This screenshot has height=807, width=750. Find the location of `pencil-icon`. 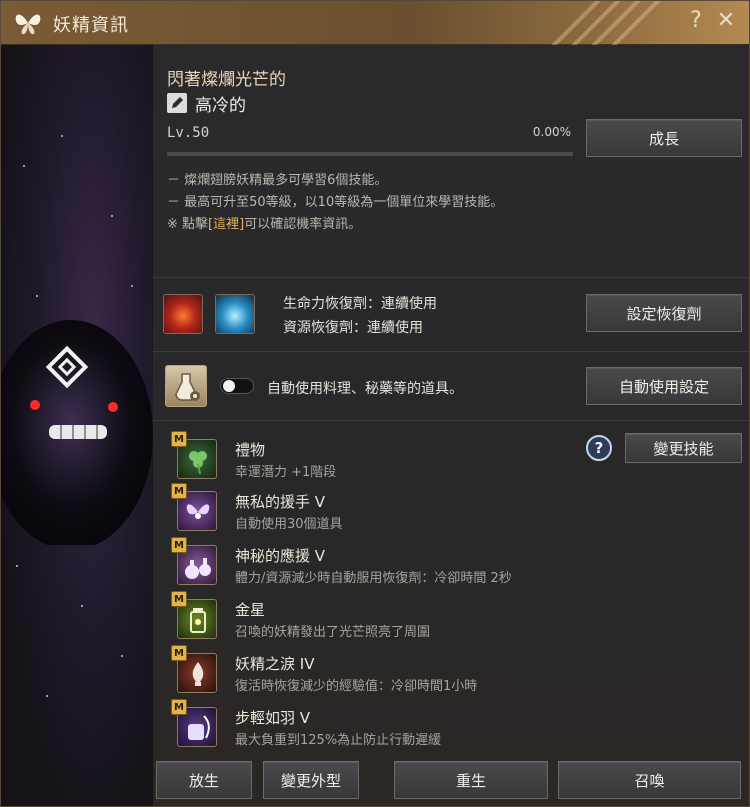

pencil-icon is located at coordinates (177, 102).